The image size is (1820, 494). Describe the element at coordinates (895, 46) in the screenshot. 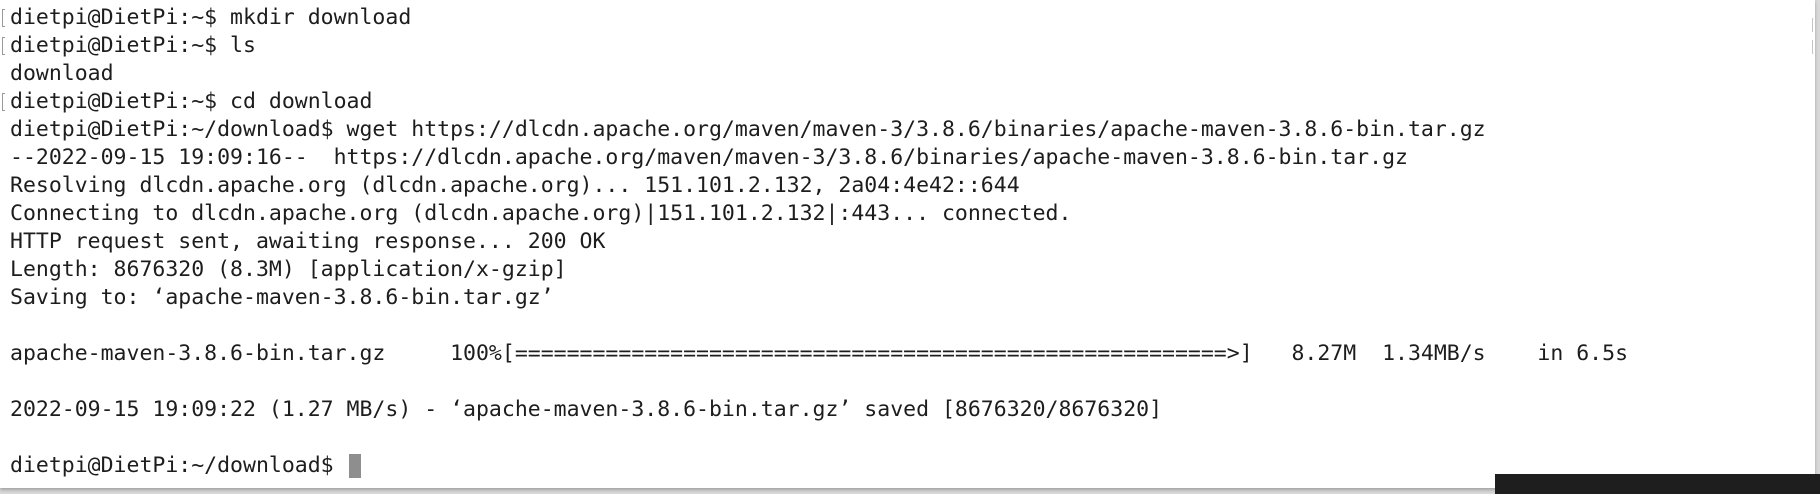

I see `terminal-line: dietpi@DietPi:~$ ls` at that location.